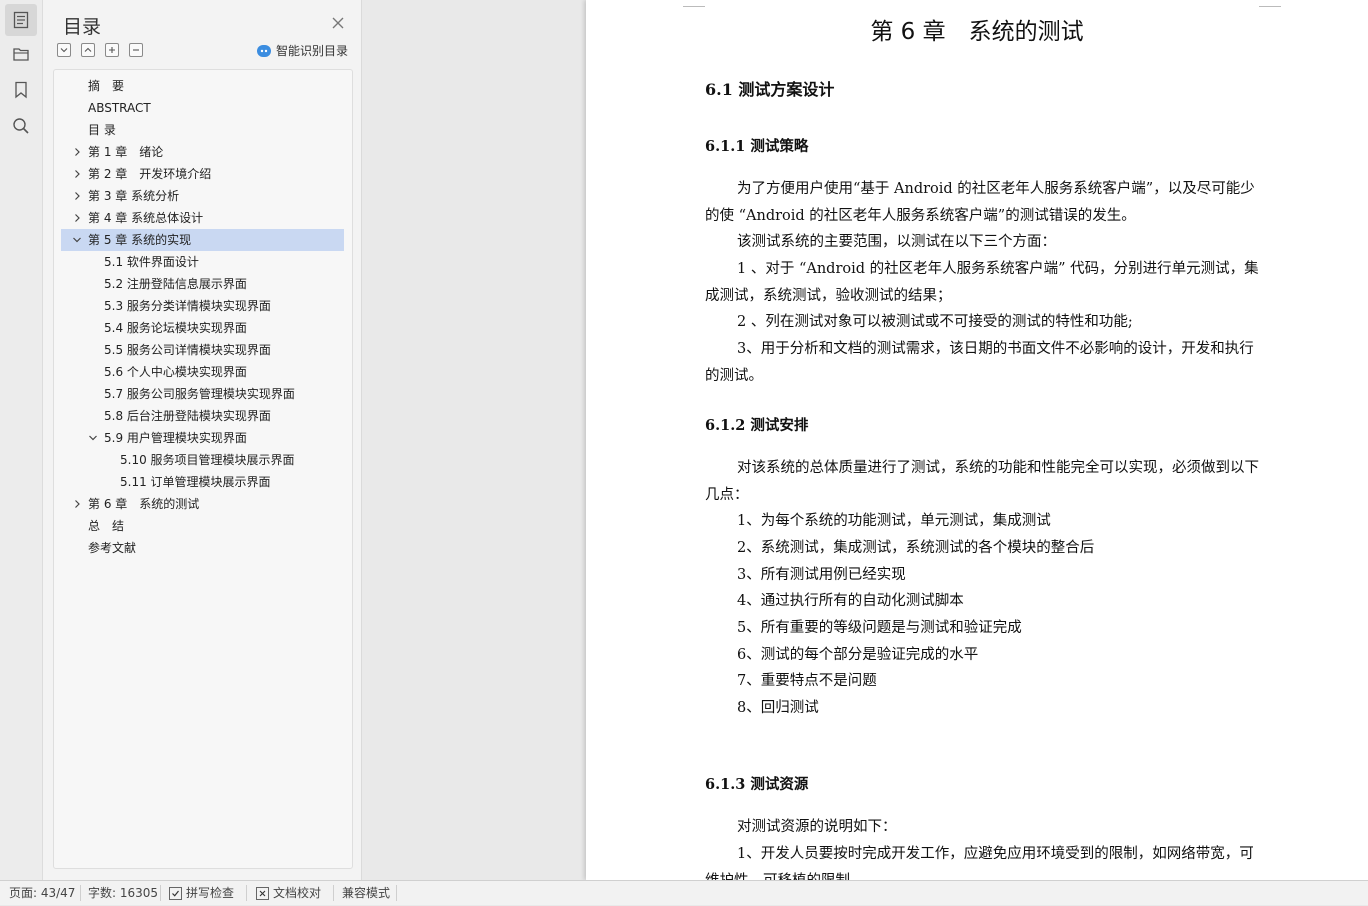 The image size is (1368, 906). What do you see at coordinates (202, 526) in the screenshot?
I see `toc-item: 总 结` at bounding box center [202, 526].